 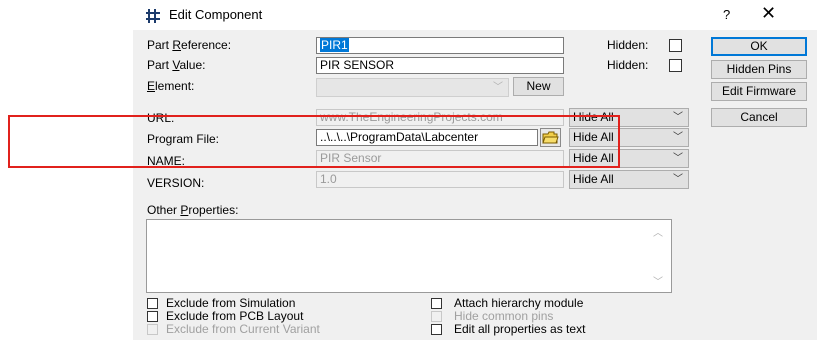 I want to click on part-reference-hidden-label: Hidden:, so click(x=628, y=45).